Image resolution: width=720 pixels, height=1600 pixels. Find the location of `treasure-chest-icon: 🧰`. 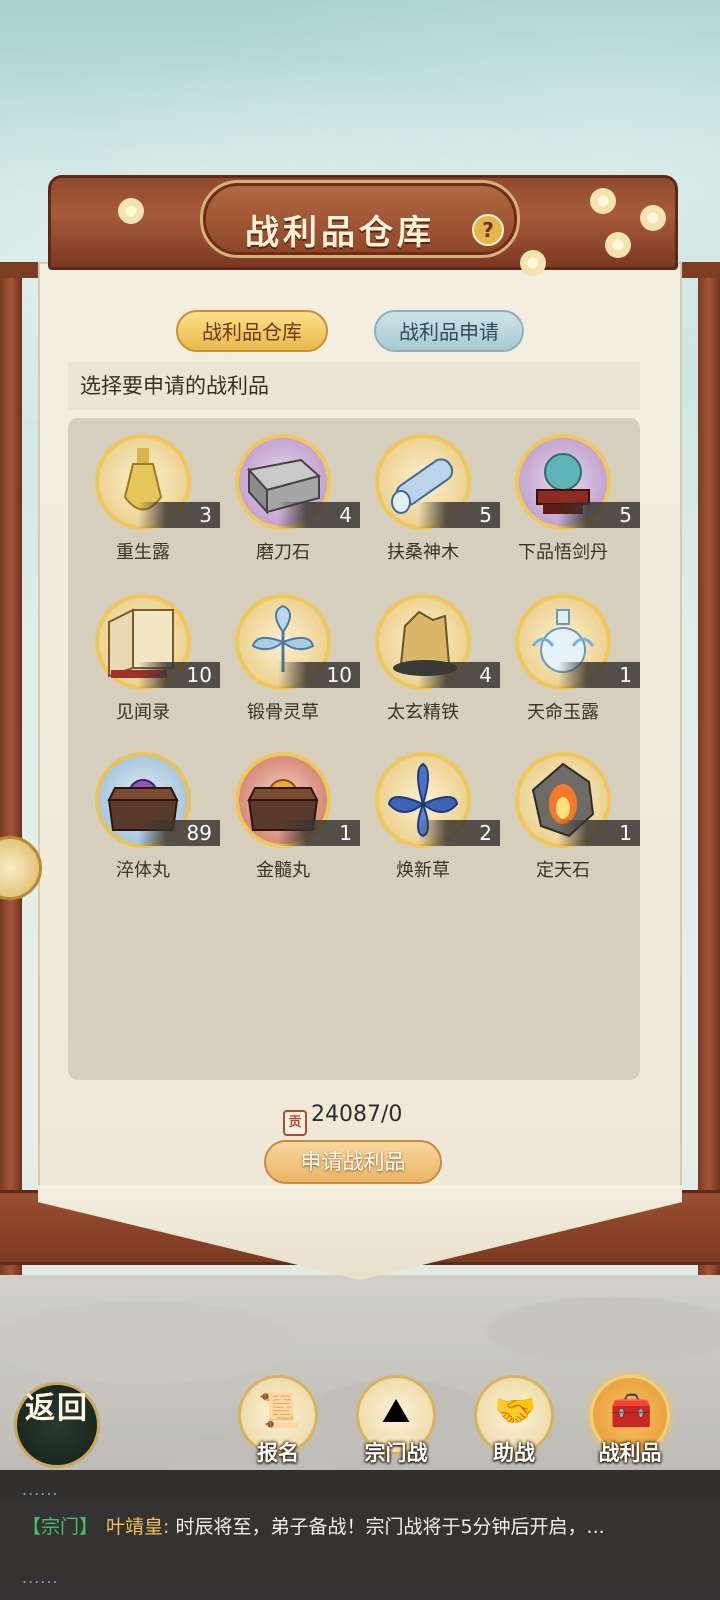

treasure-chest-icon: 🧰 is located at coordinates (631, 1411).